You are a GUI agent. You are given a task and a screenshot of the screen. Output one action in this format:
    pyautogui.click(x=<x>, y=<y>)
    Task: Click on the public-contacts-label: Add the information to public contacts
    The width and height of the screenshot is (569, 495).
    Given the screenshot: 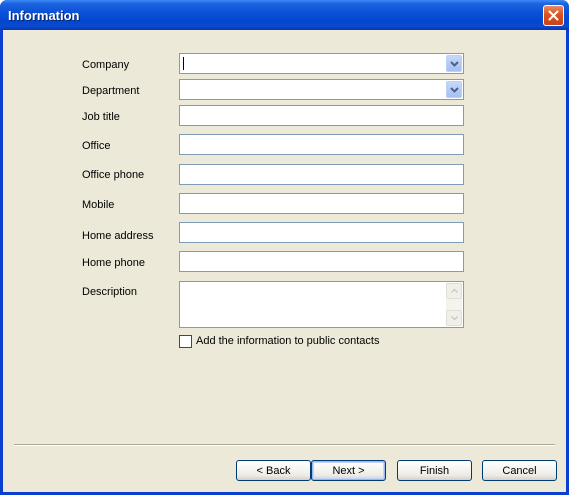 What is the action you would take?
    pyautogui.click(x=288, y=341)
    